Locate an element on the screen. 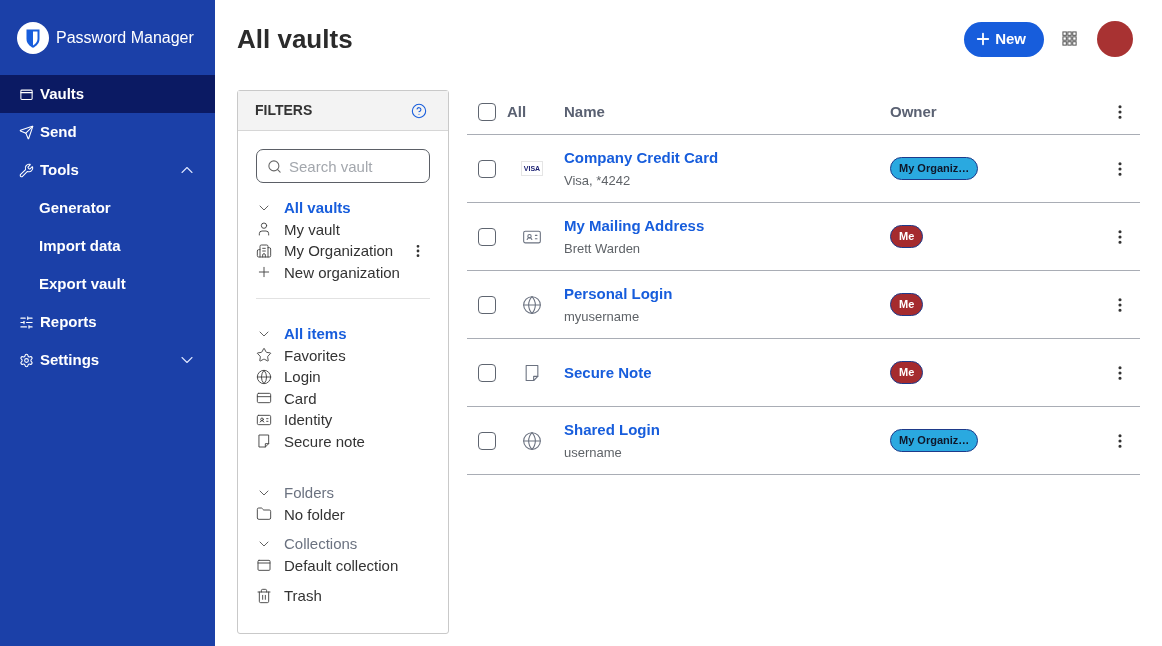 The image size is (1162, 646). column-header: Owner is located at coordinates (913, 112).